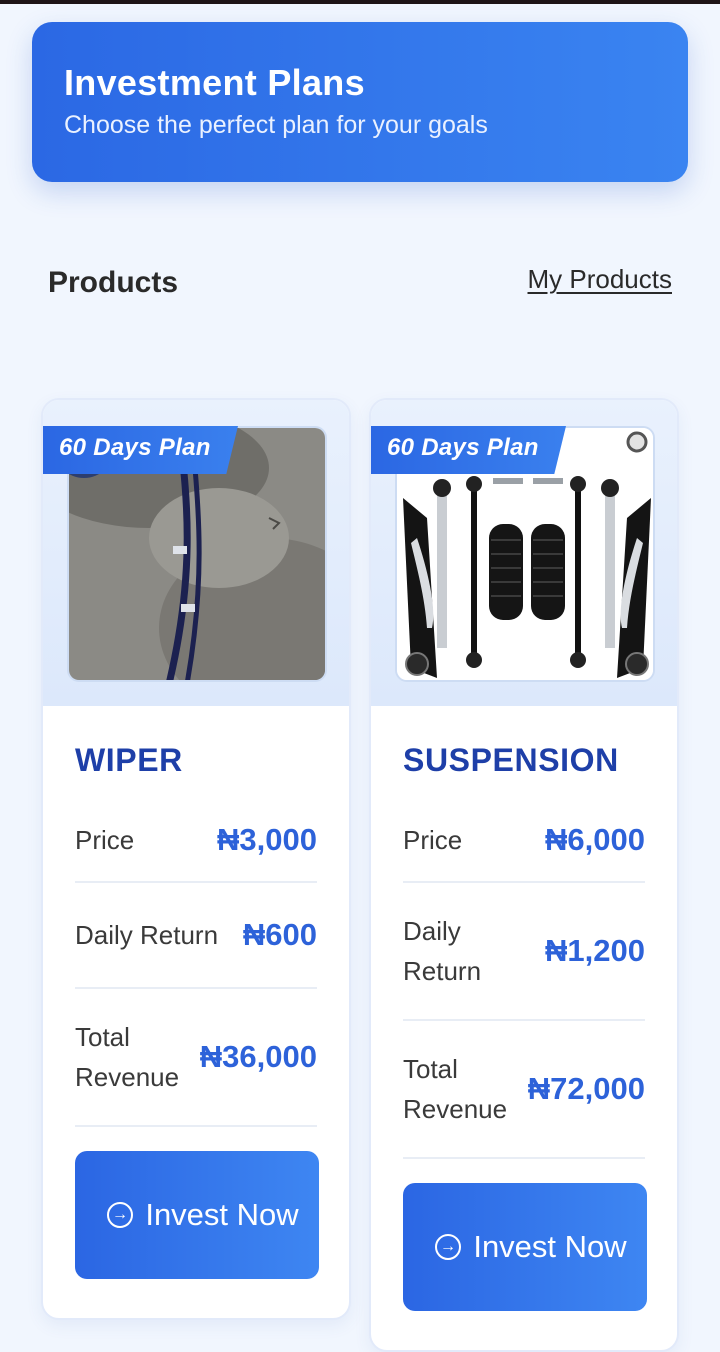 The image size is (720, 1352). Describe the element at coordinates (113, 282) in the screenshot. I see `section-title: Products` at that location.